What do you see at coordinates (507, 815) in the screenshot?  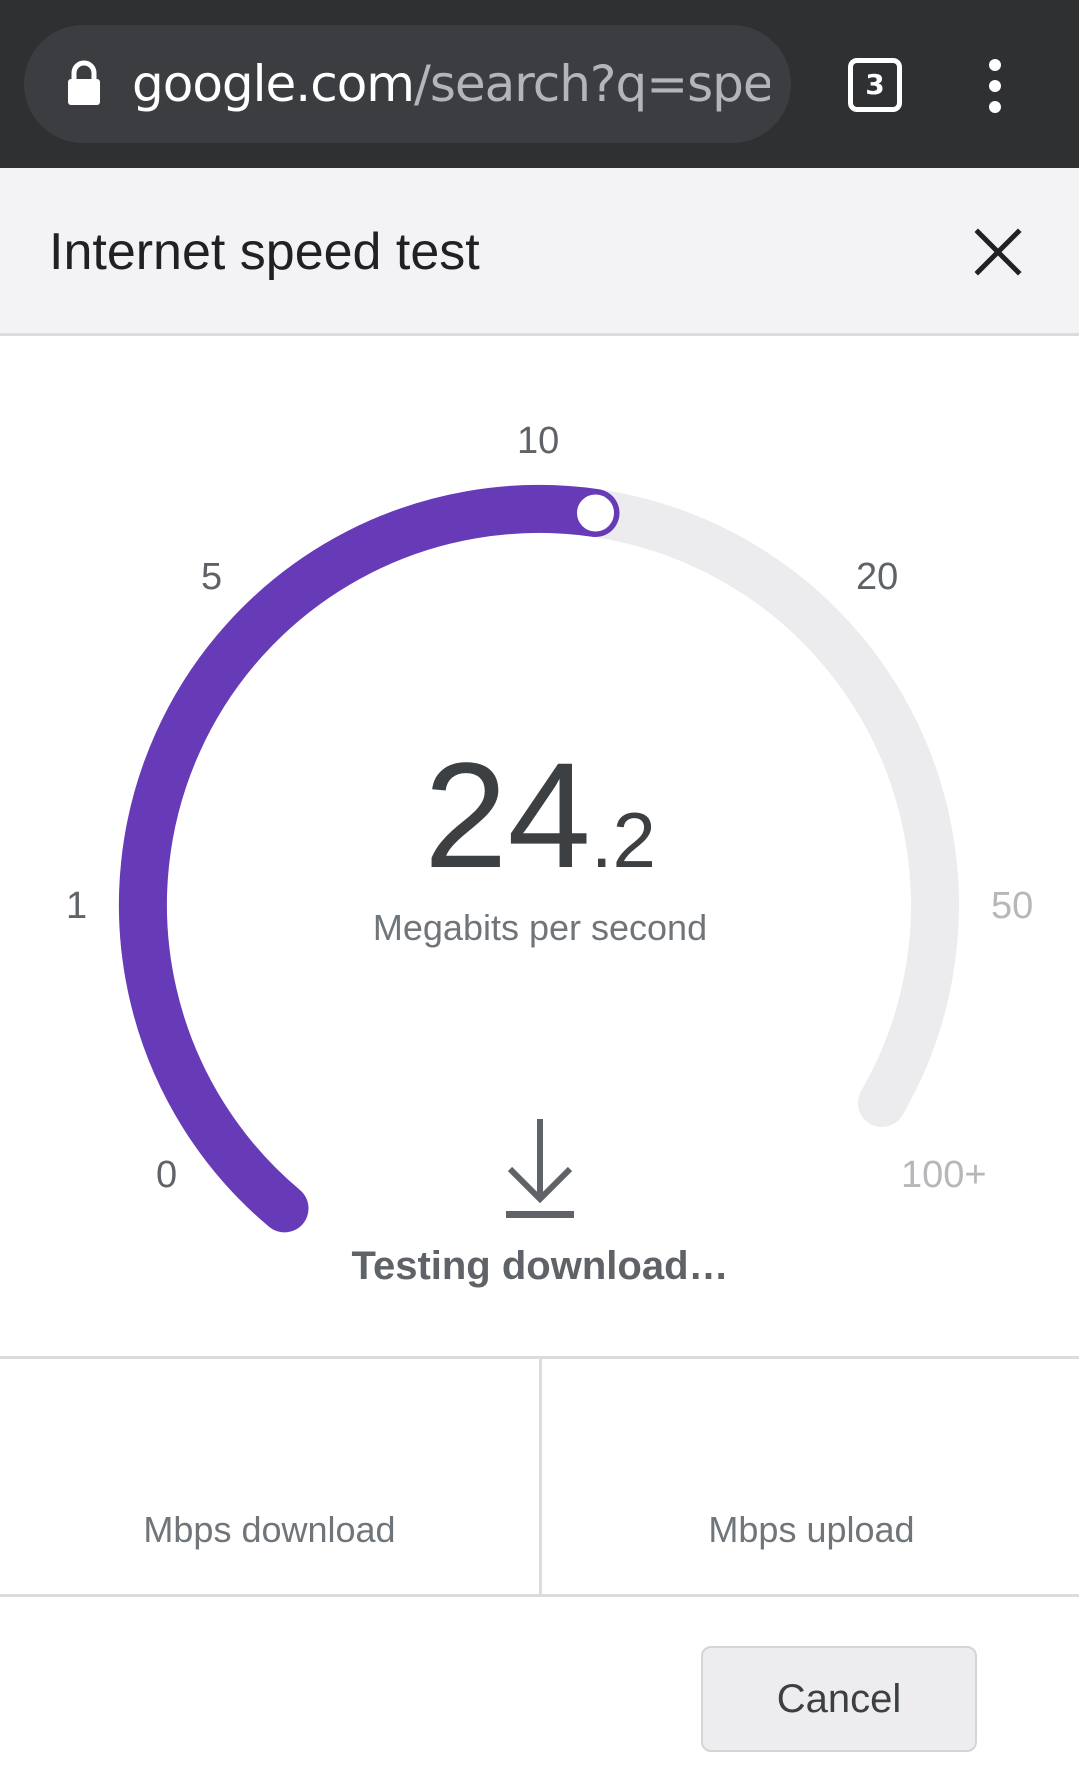 I see `speed-value-integer: 24` at bounding box center [507, 815].